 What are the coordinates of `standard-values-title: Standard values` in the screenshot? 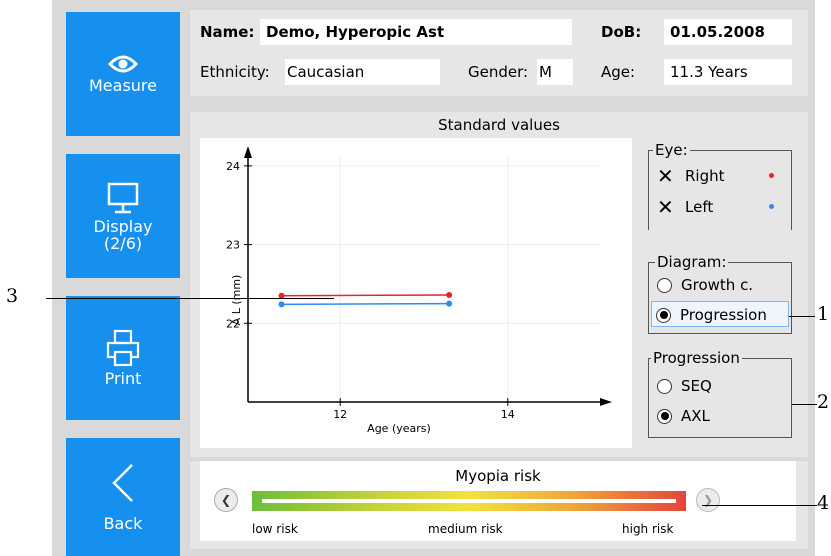 It's located at (499, 125).